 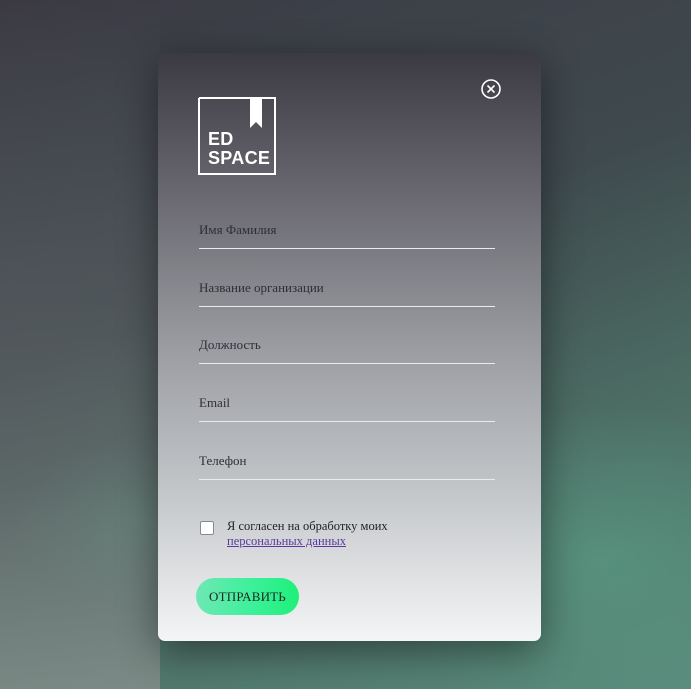 I want to click on position-input, so click(x=347, y=345).